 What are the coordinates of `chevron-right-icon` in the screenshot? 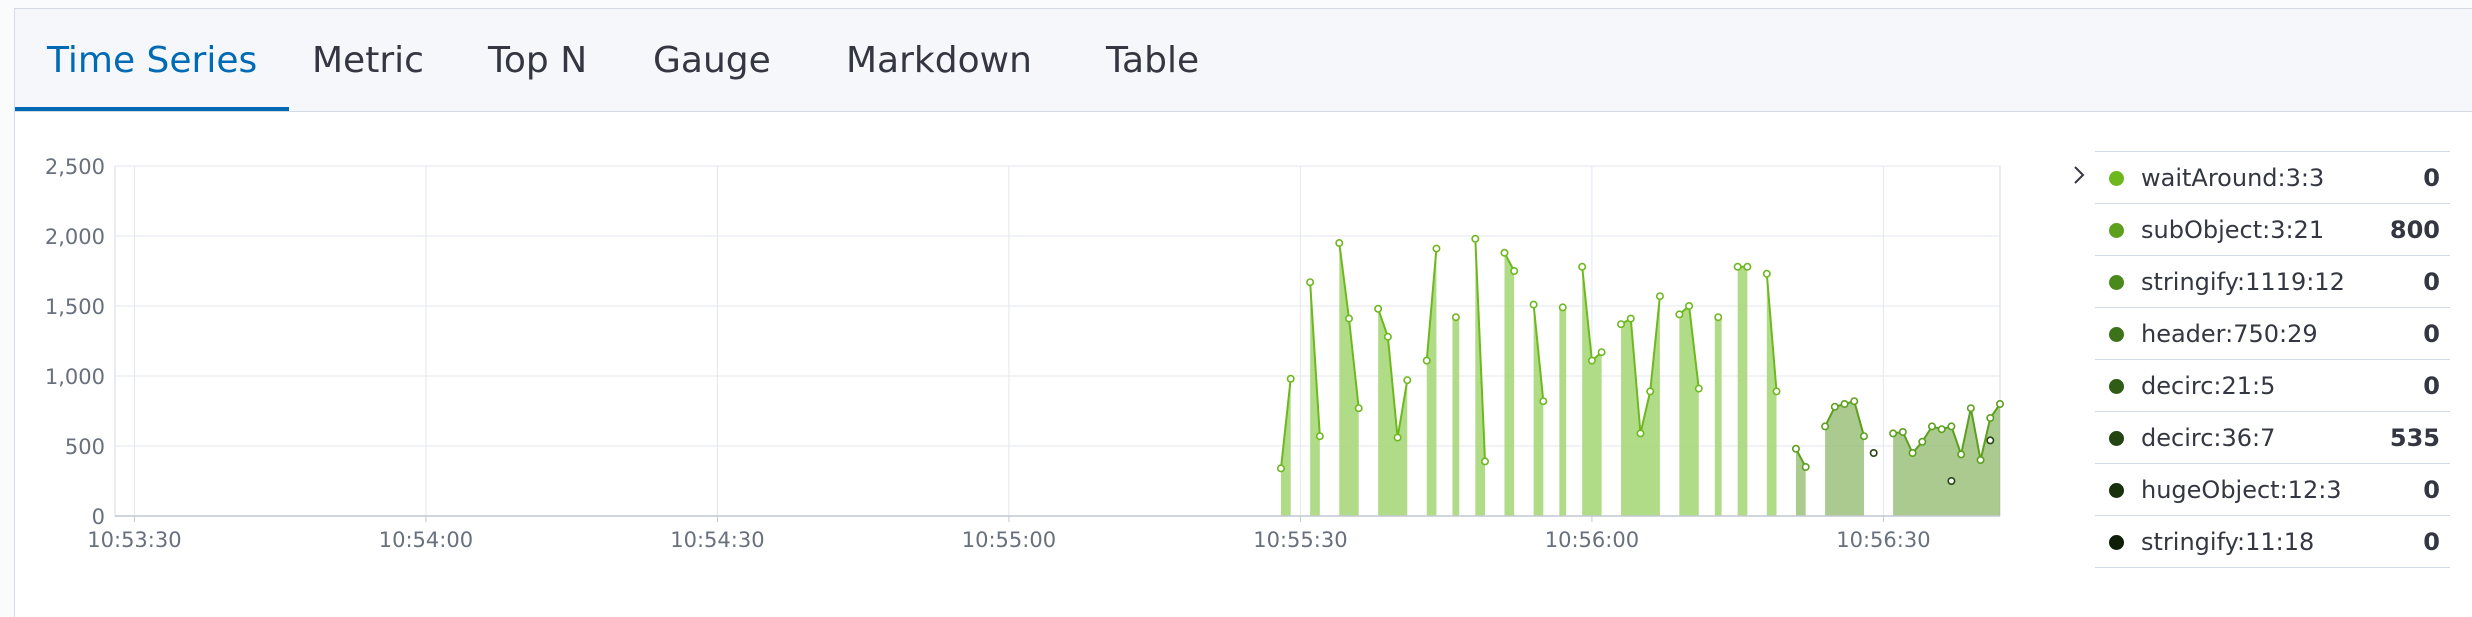 It's located at (2079, 175).